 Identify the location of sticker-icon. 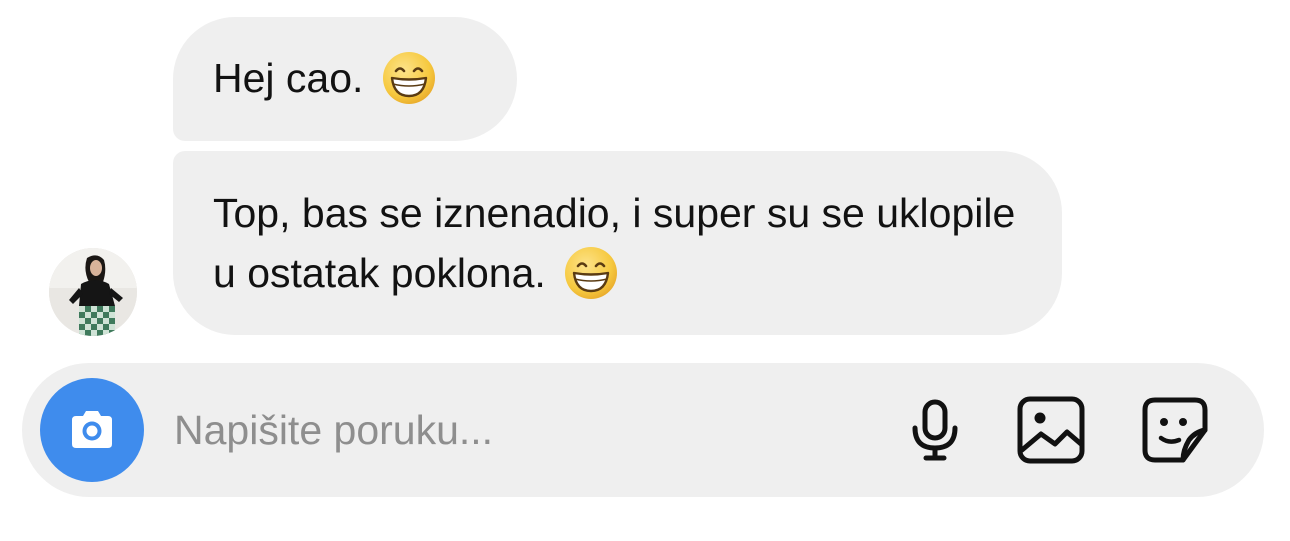
(1175, 430).